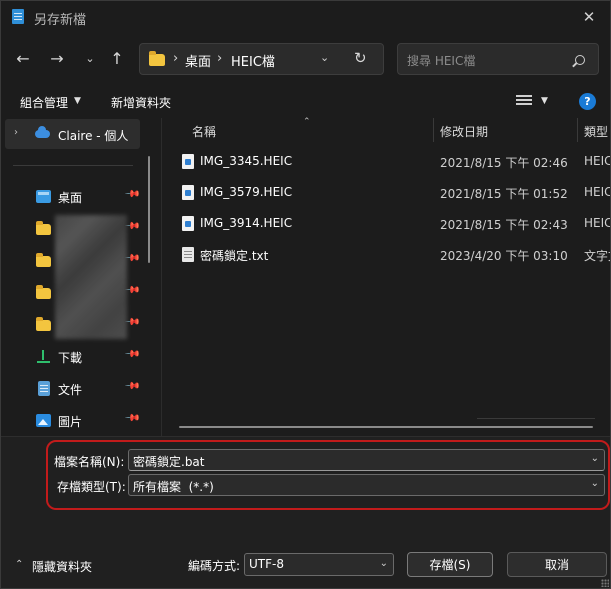  What do you see at coordinates (234, 256) in the screenshot?
I see `file-name: 密碼鎖定.txt` at bounding box center [234, 256].